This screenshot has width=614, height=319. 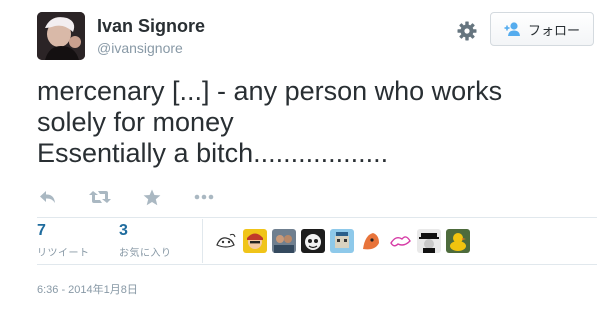 I want to click on favoriter-avatars, so click(x=344, y=241).